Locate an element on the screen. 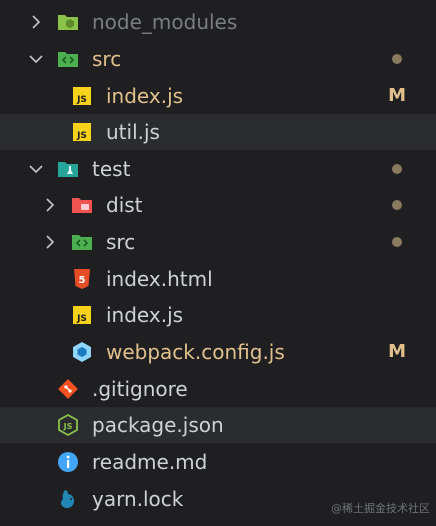 The height and width of the screenshot is (526, 436). tree-item-test-folder: test is located at coordinates (218, 169).